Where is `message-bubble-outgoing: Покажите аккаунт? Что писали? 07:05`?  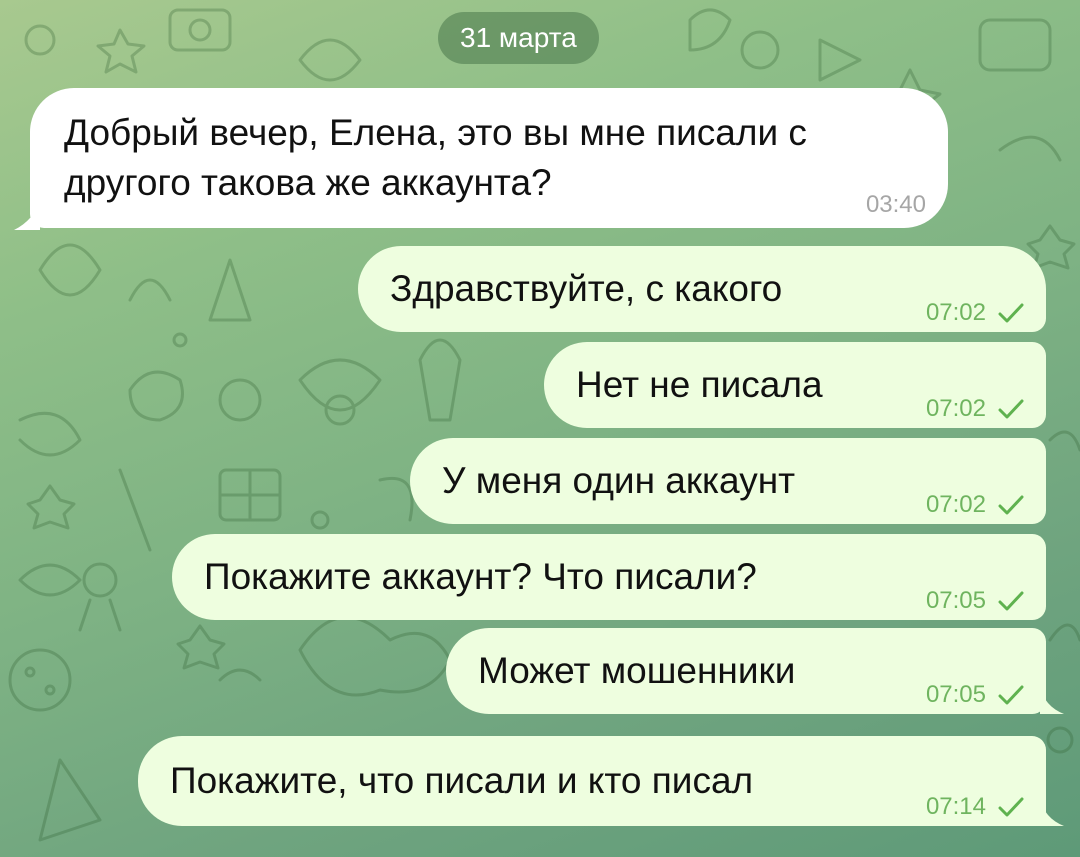 message-bubble-outgoing: Покажите аккаунт? Что писали? 07:05 is located at coordinates (609, 577).